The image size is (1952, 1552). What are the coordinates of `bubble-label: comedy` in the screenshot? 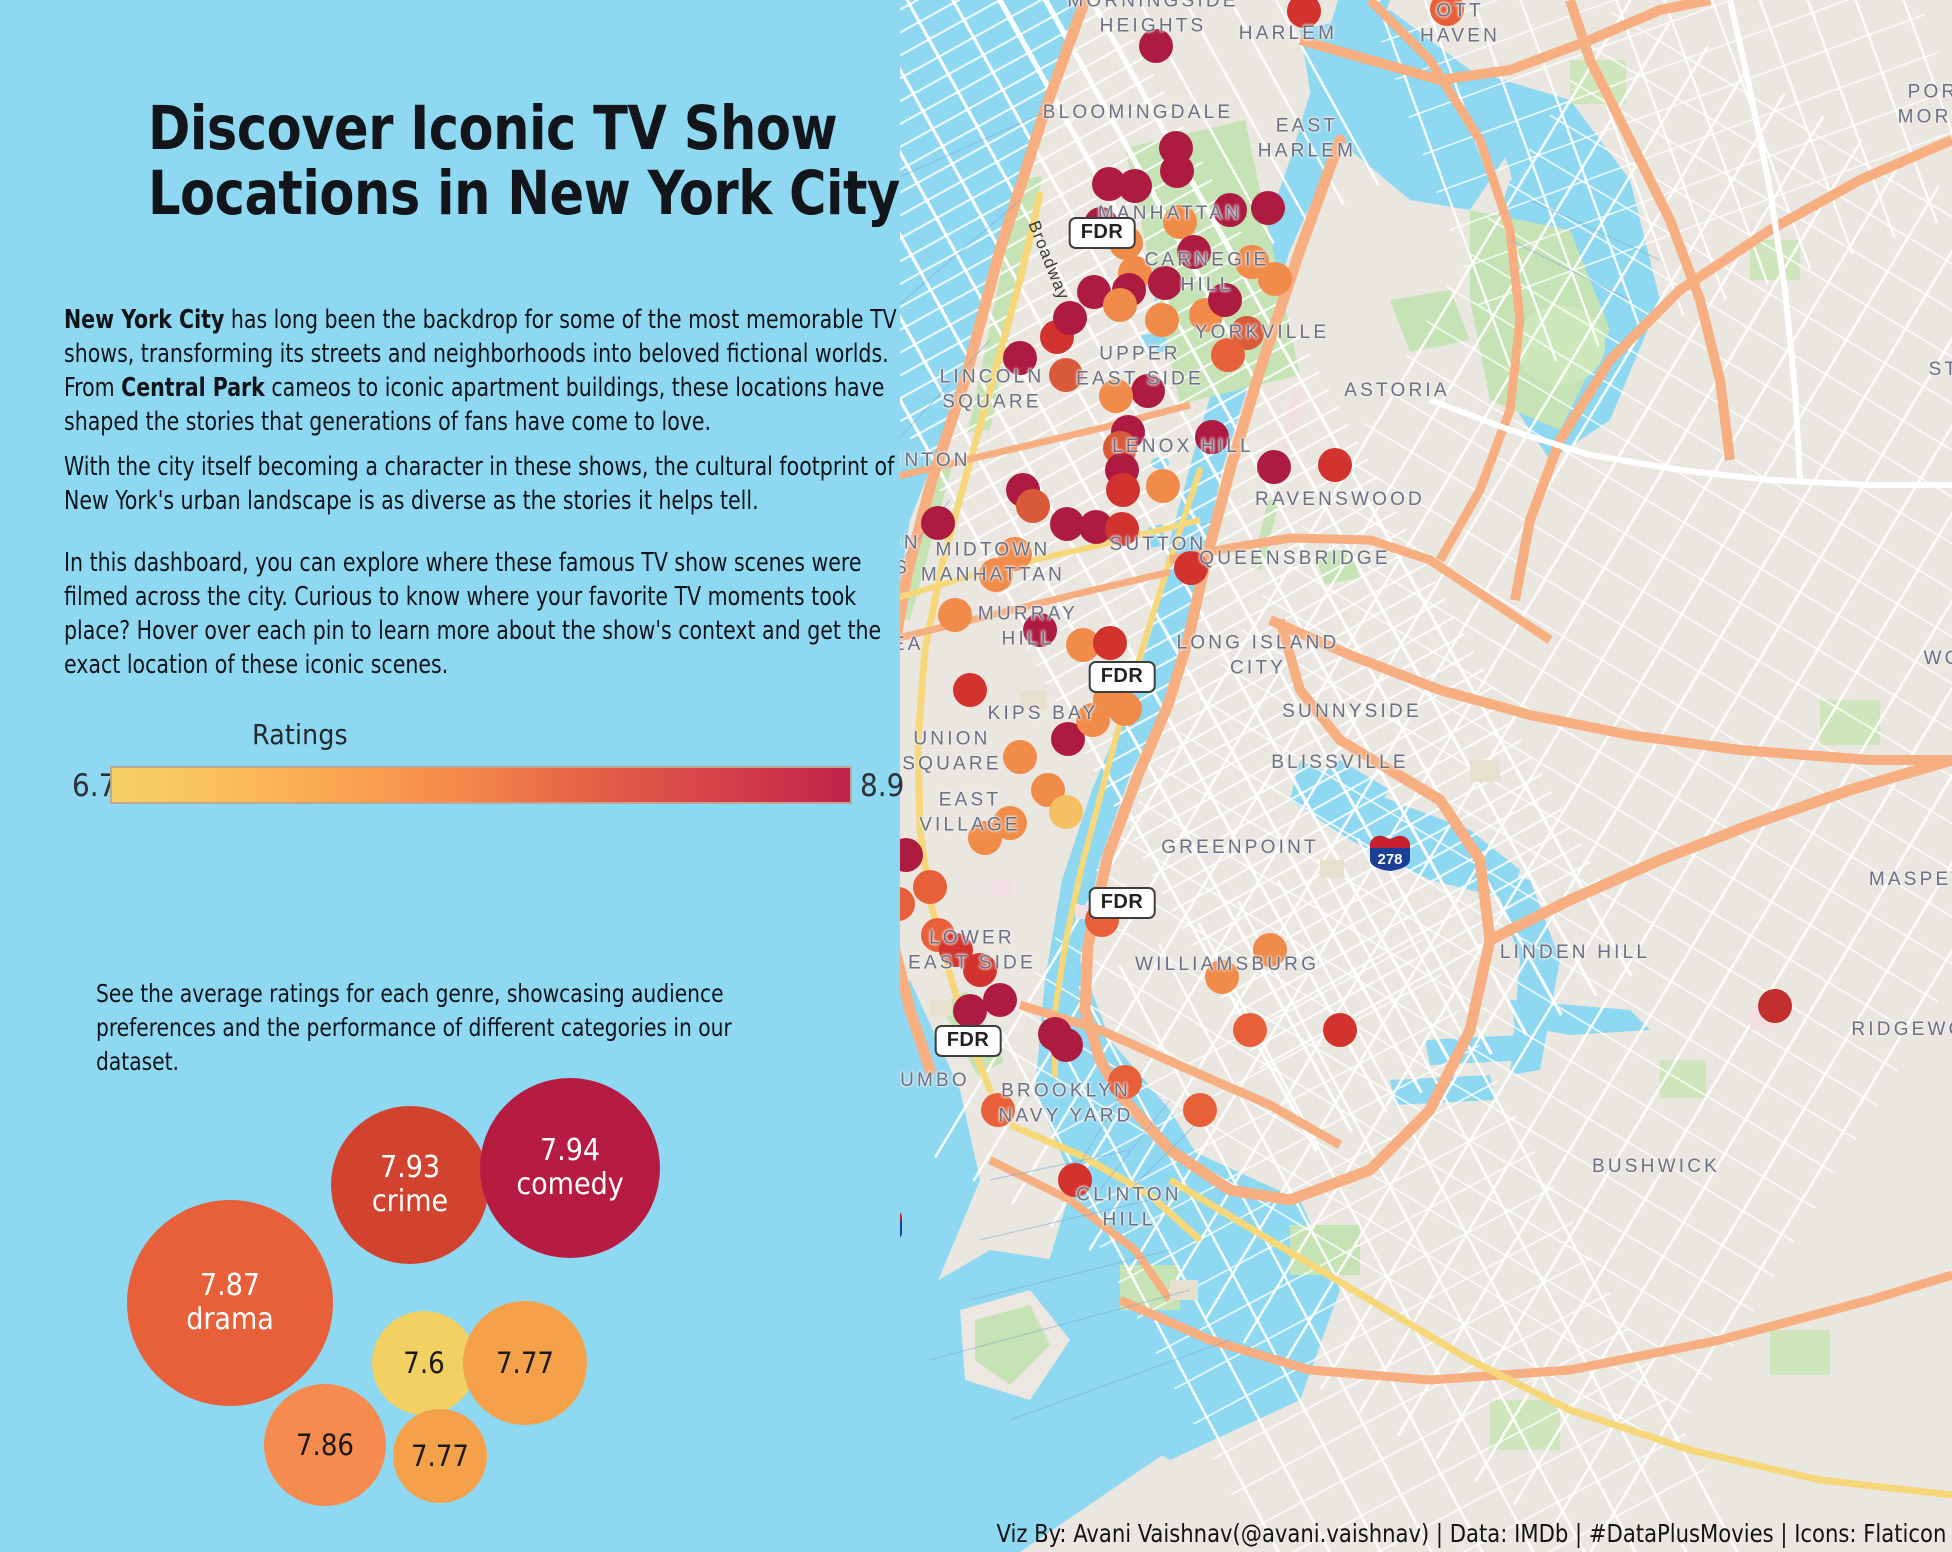 It's located at (570, 1184).